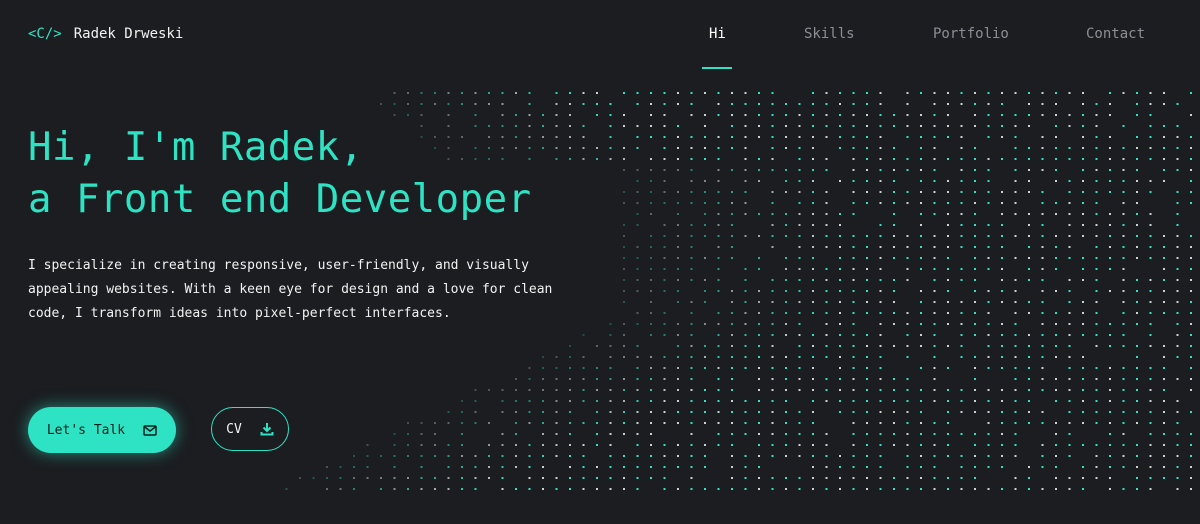 This screenshot has width=1200, height=524. Describe the element at coordinates (1115, 34) in the screenshot. I see `nav-item-contact: Contact` at that location.